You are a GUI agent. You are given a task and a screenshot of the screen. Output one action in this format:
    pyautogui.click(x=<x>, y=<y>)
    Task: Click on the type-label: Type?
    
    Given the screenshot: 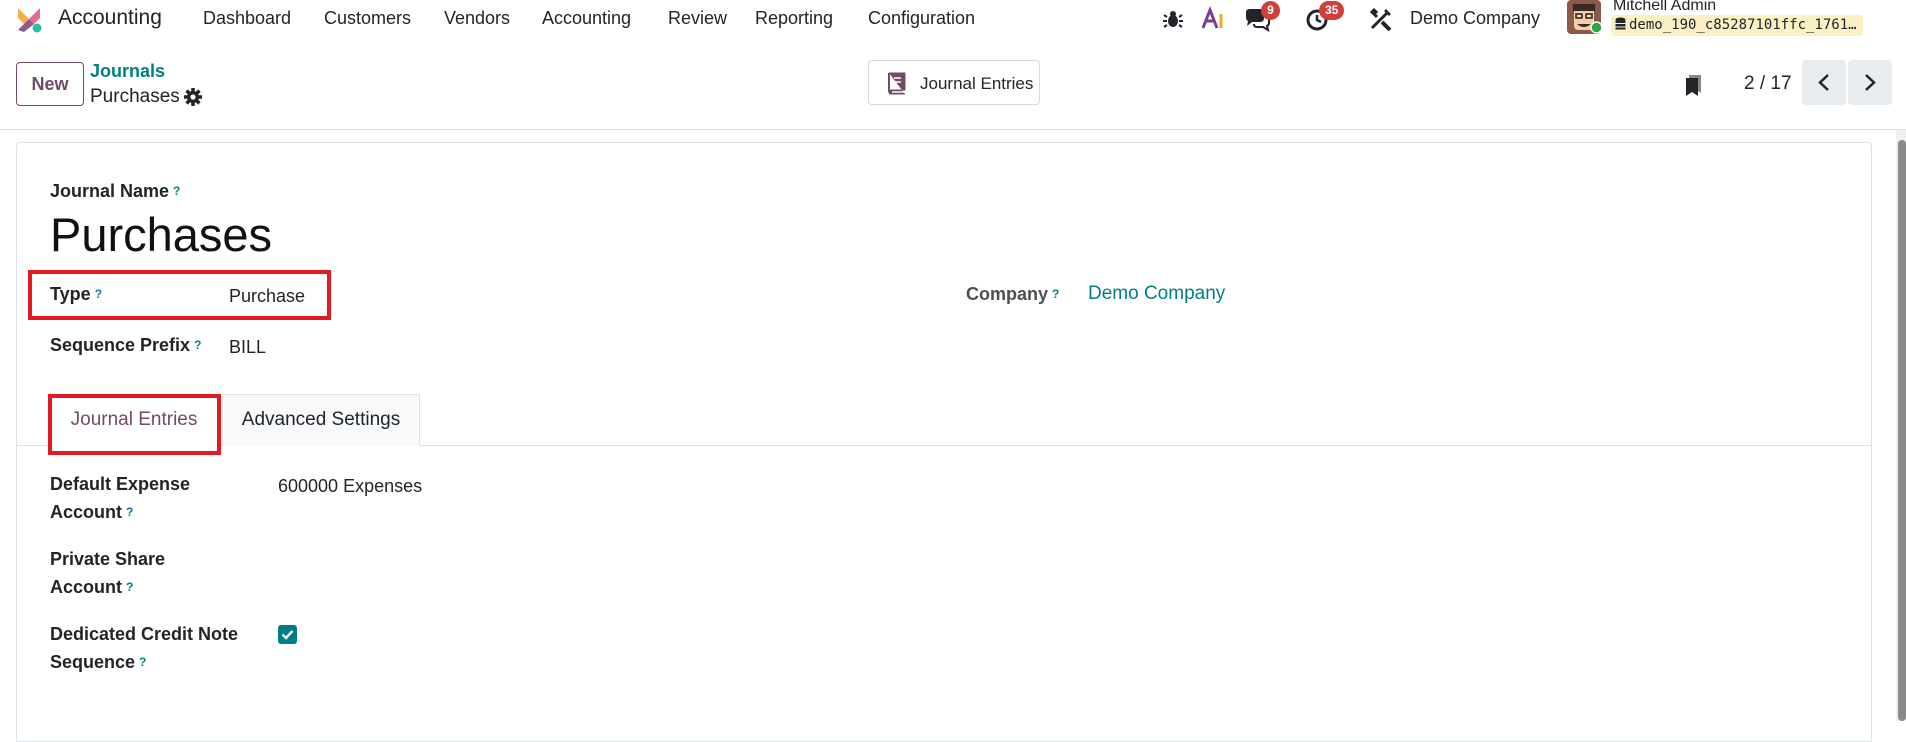 What is the action you would take?
    pyautogui.click(x=76, y=294)
    